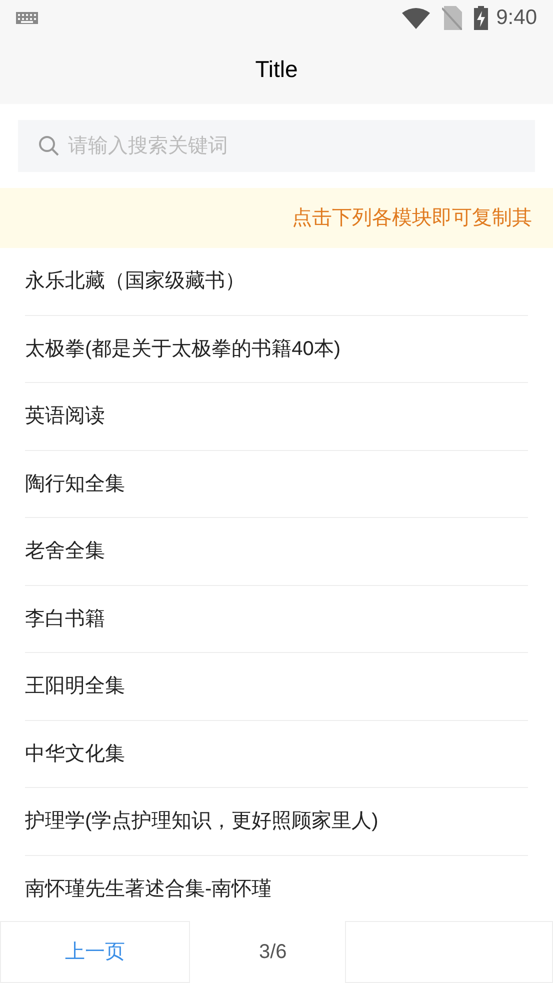 The width and height of the screenshot is (553, 983). I want to click on wifi-icon, so click(416, 17).